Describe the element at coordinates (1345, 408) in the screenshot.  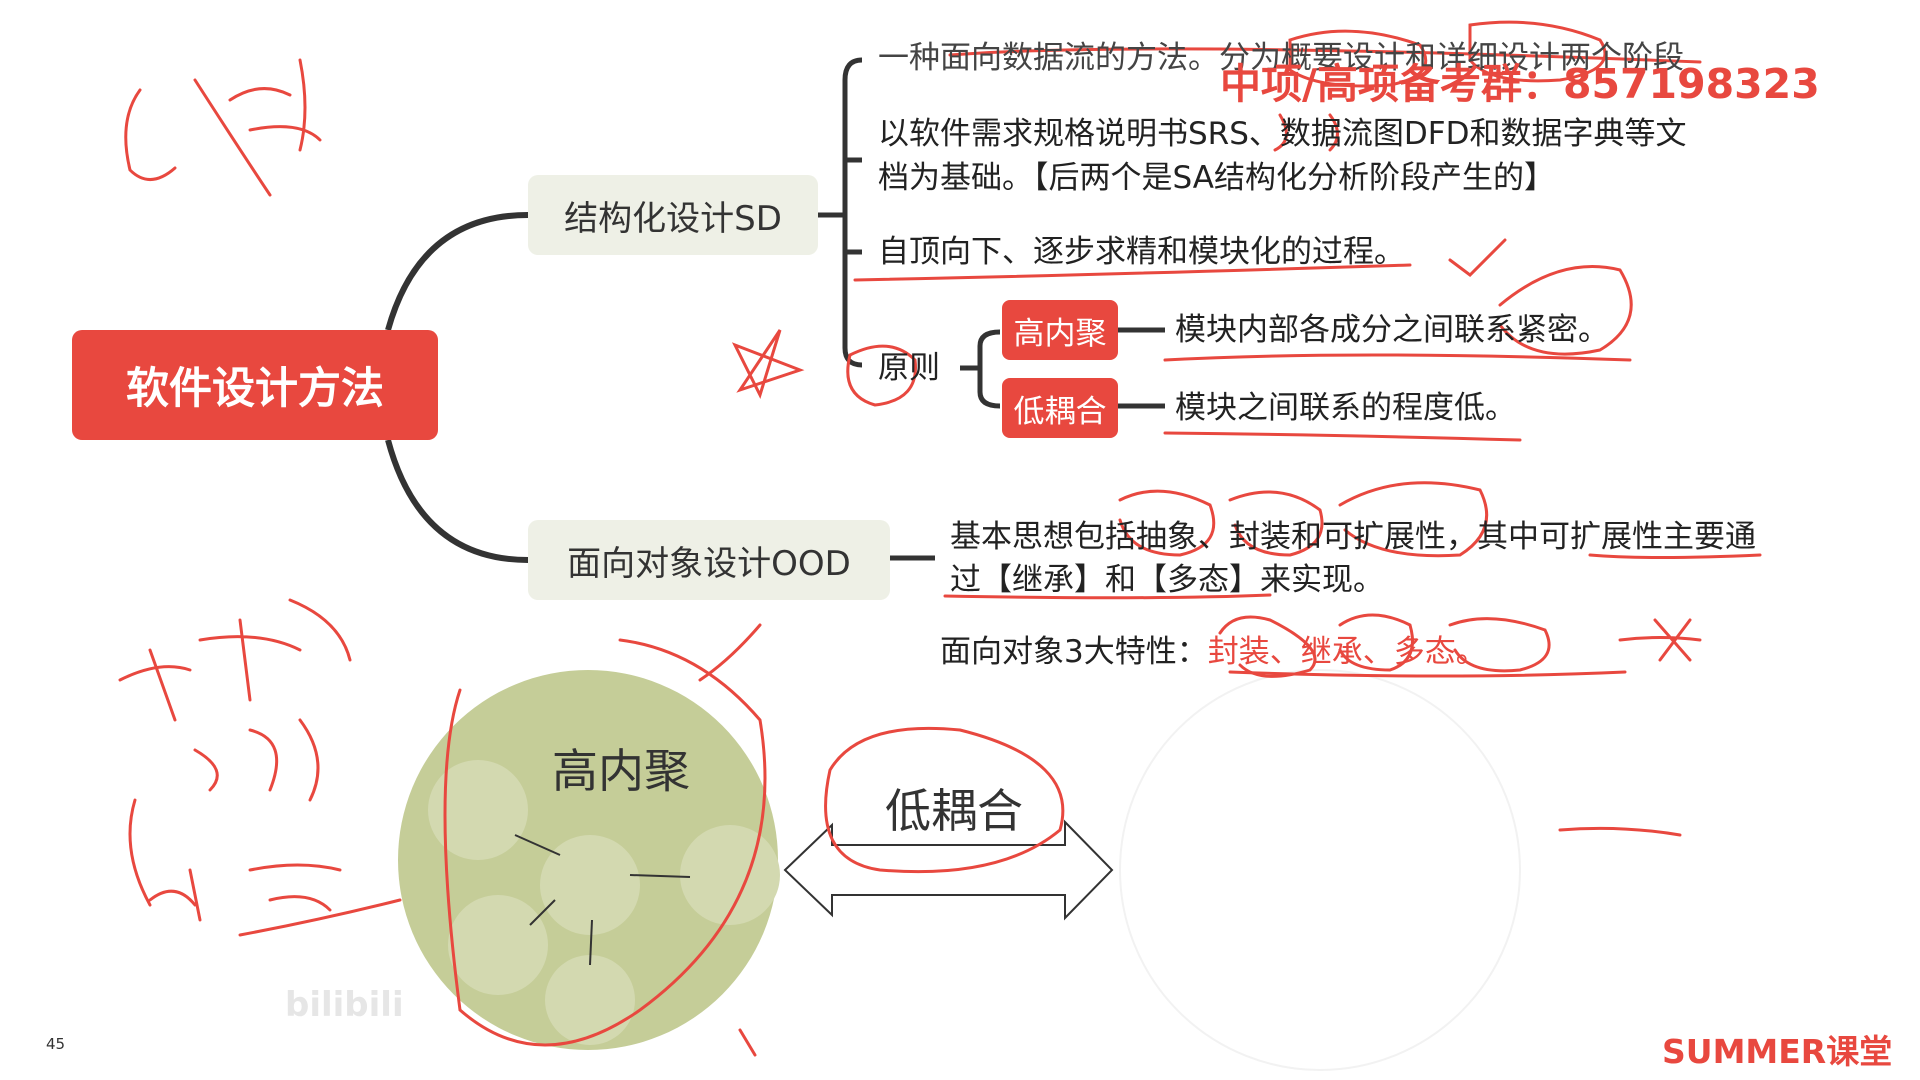
I see `coupling-desc: 模块之间联系的程度低。` at that location.